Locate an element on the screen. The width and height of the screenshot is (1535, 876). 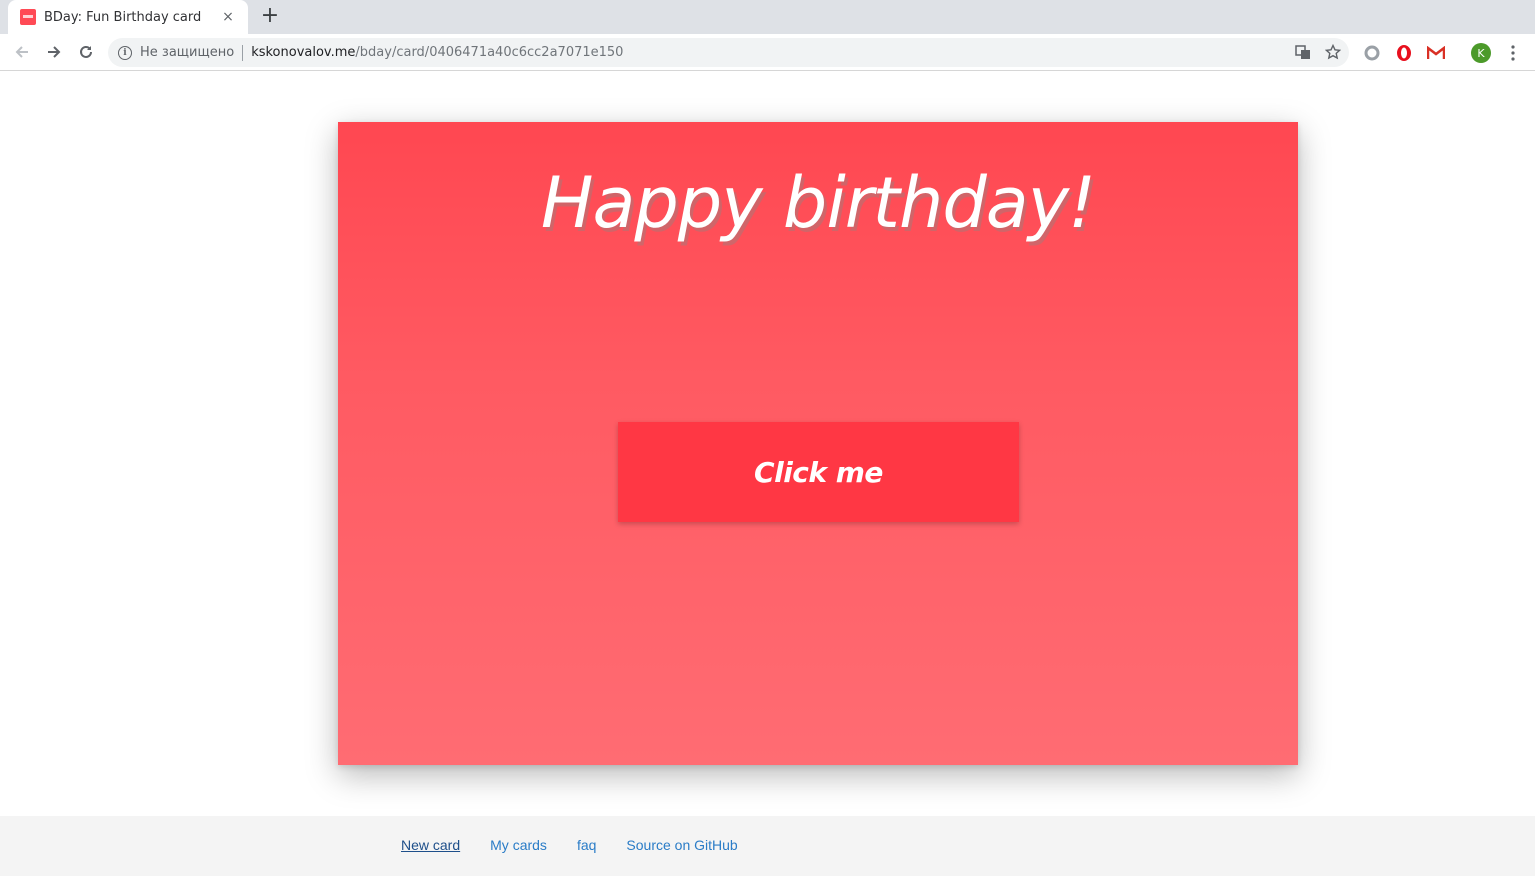
gmail-icon is located at coordinates (1436, 53).